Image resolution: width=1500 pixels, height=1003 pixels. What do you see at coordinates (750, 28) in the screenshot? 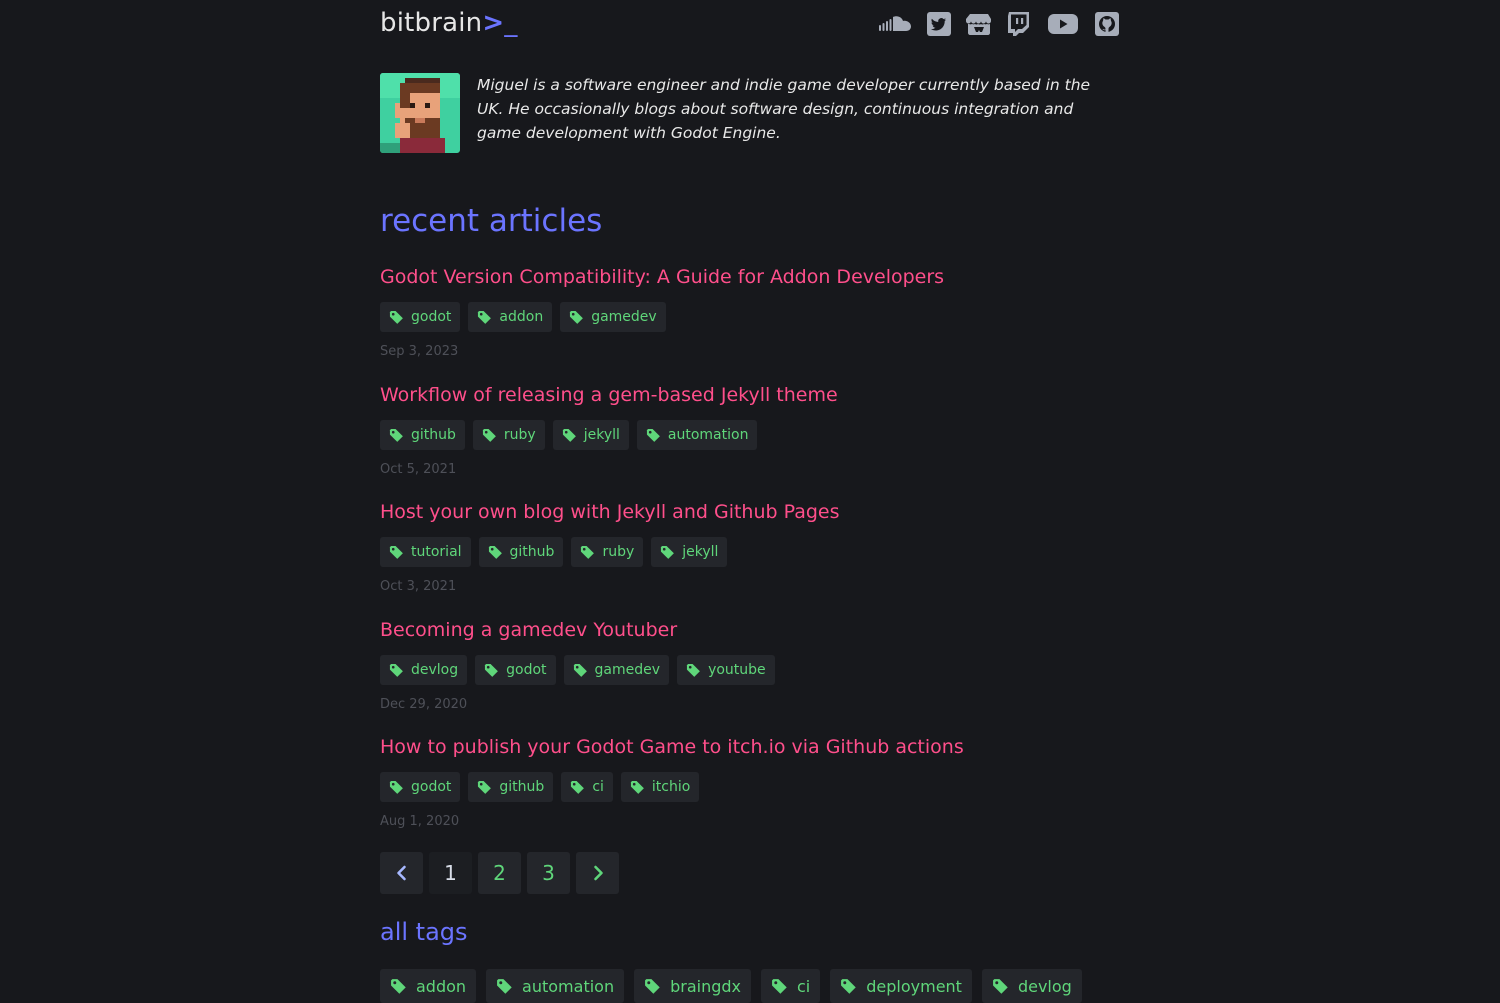
I see `site-header: bitbrain>_` at bounding box center [750, 28].